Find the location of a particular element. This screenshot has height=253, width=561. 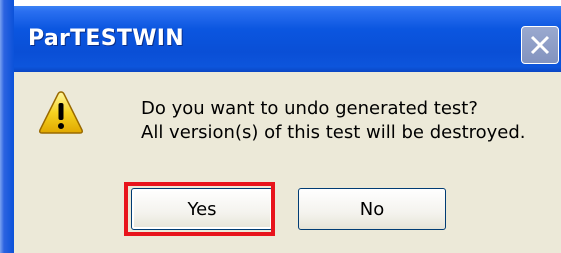

no-button-label: No is located at coordinates (372, 209).